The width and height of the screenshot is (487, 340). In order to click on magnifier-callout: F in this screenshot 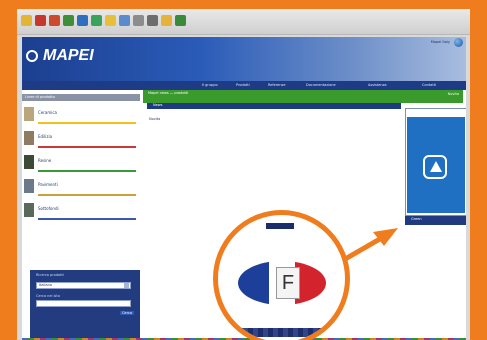, I will do `click(281, 275)`.